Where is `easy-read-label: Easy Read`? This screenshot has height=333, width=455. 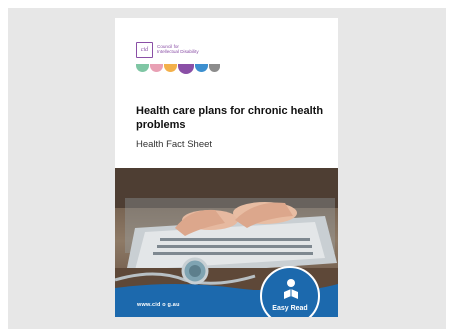
easy-read-label: Easy Read is located at coordinates (290, 308).